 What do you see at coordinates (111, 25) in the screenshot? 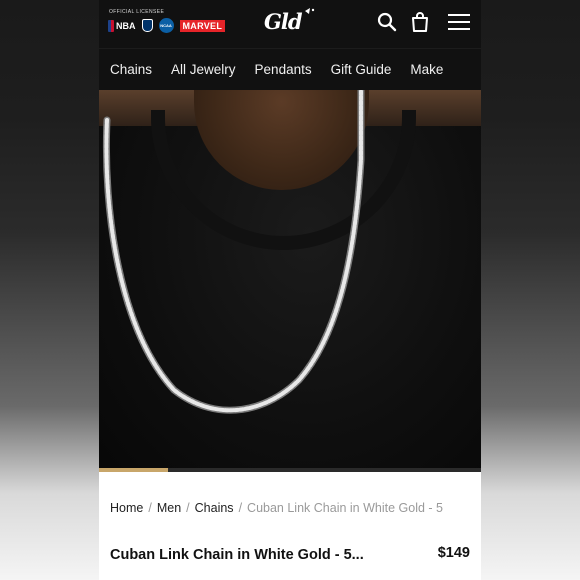
I see `nba-icon` at bounding box center [111, 25].